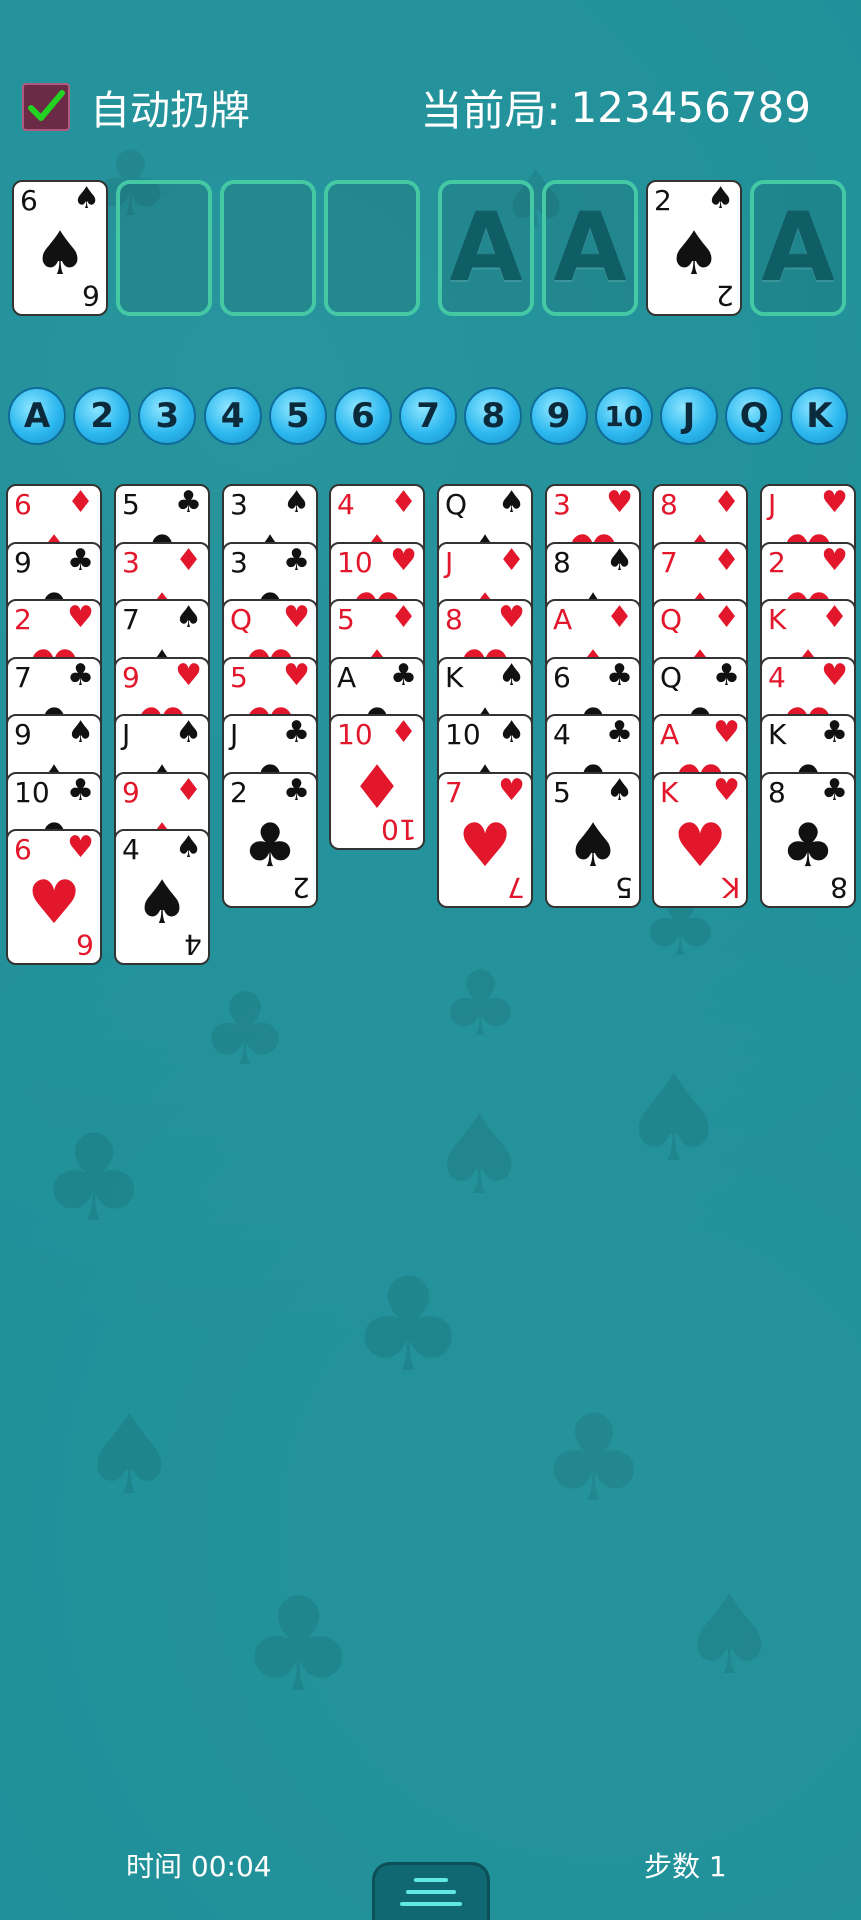 Image resolution: width=861 pixels, height=1920 pixels. I want to click on rank-button-3: 3, so click(167, 416).